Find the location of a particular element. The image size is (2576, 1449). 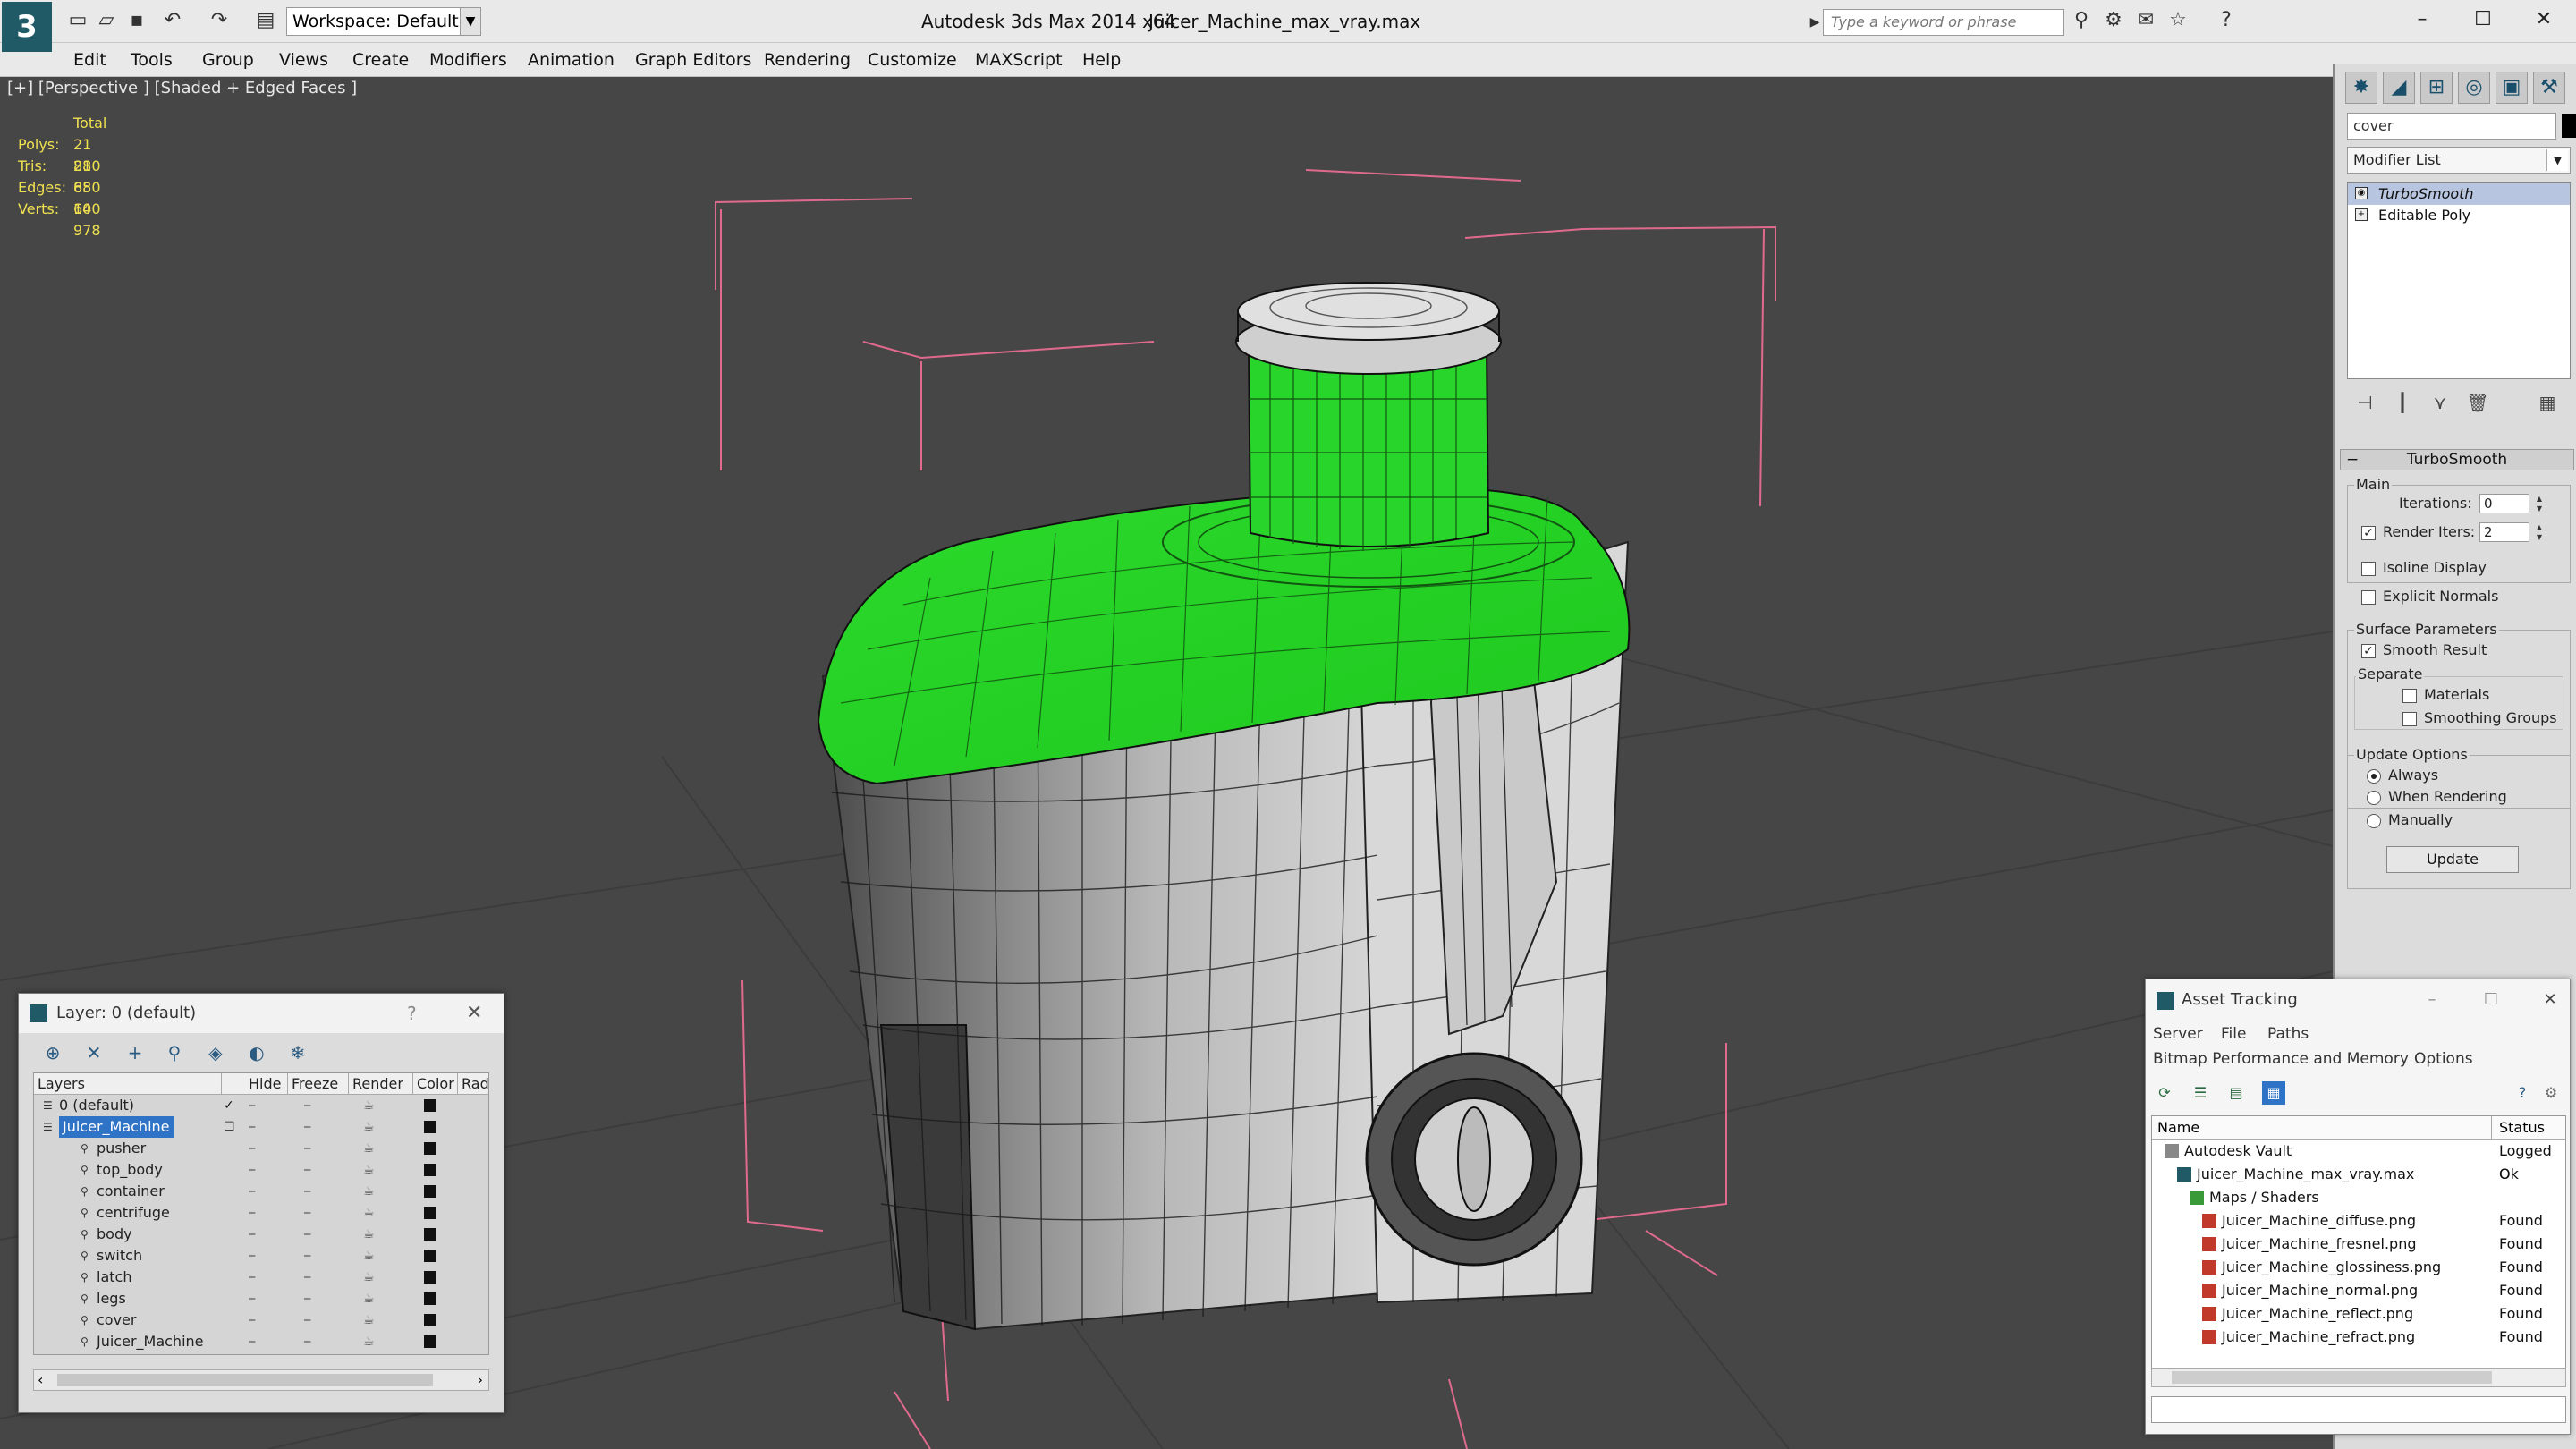

menu-help: Help is located at coordinates (1101, 60).